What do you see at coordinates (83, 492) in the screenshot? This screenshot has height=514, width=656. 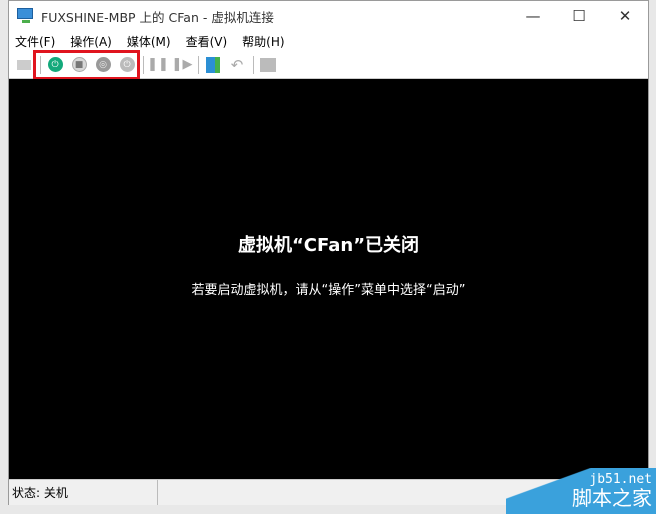 I see `status-text: 状态: 关机` at bounding box center [83, 492].